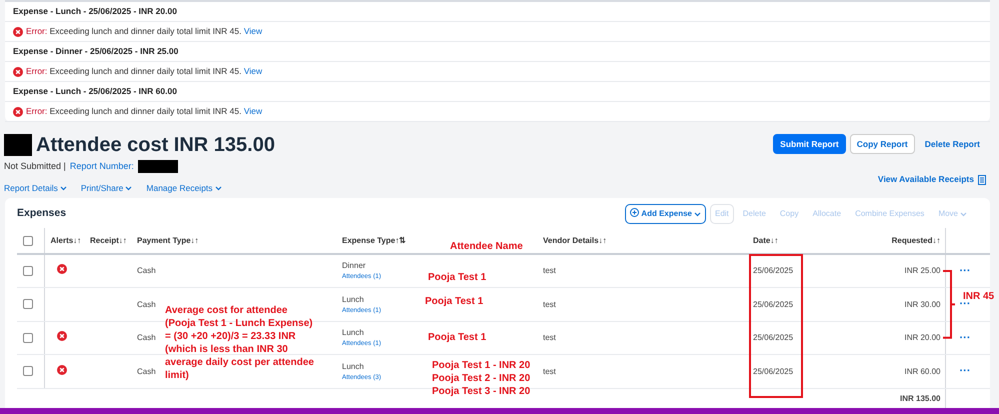 This screenshot has width=999, height=414. I want to click on column-header: Alerts↓↑, so click(66, 240).